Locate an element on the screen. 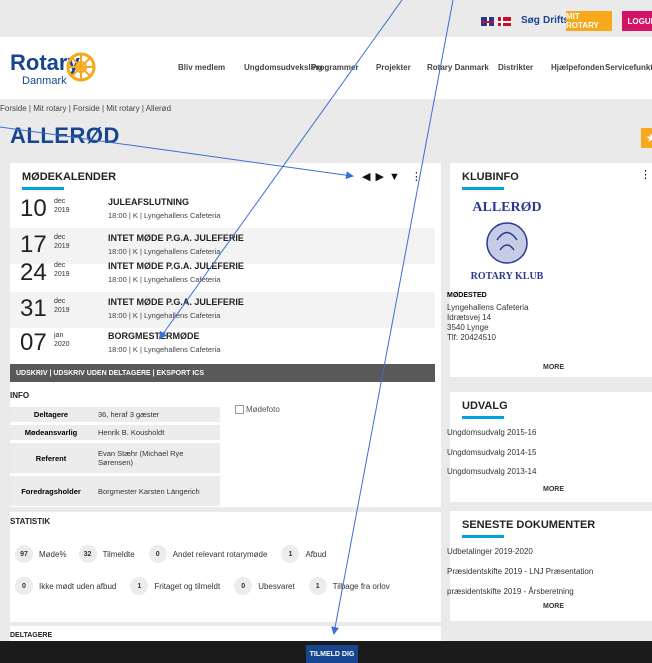  info-label: Foredragsholder is located at coordinates (51, 491).